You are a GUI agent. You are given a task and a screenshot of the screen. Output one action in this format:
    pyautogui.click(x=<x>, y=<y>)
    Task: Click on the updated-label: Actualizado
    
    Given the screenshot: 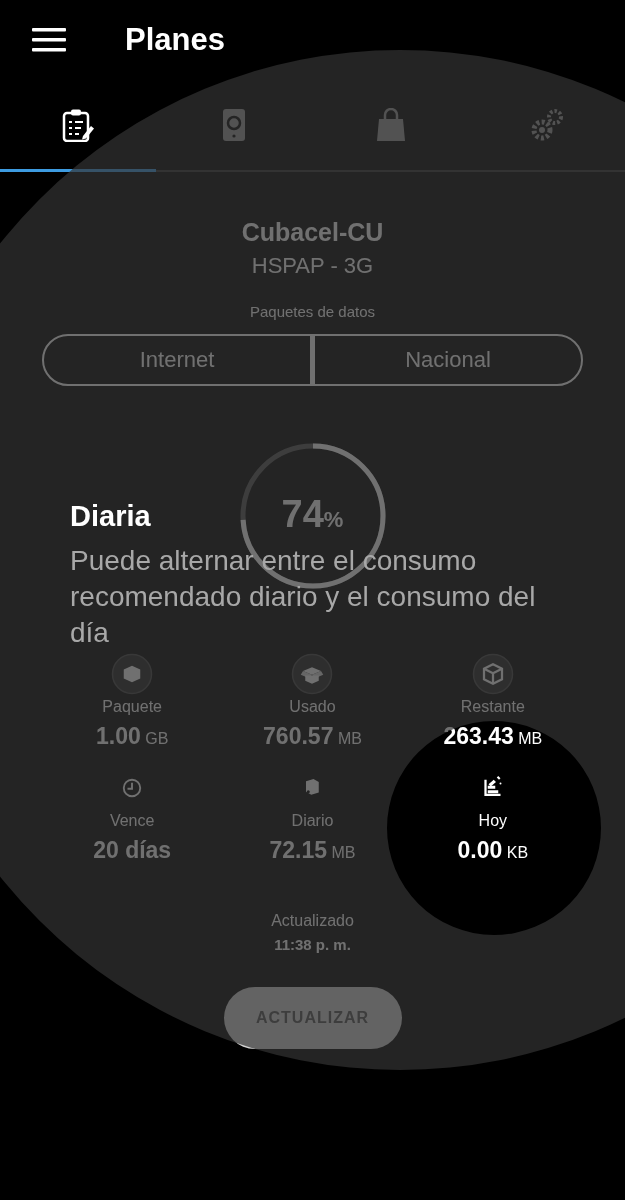 What is the action you would take?
    pyautogui.click(x=312, y=921)
    